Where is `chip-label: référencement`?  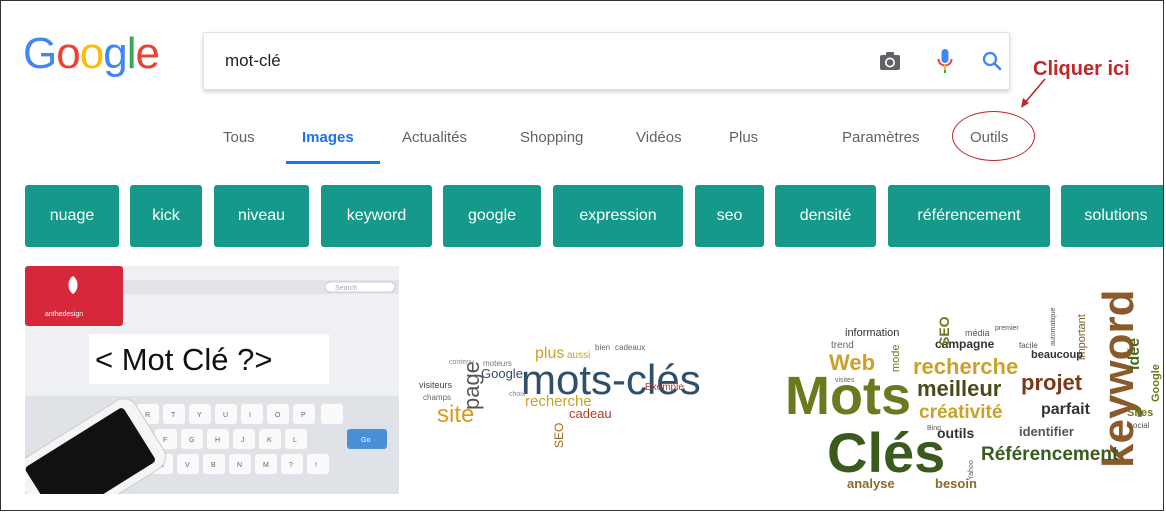
chip-label: référencement is located at coordinates (969, 215).